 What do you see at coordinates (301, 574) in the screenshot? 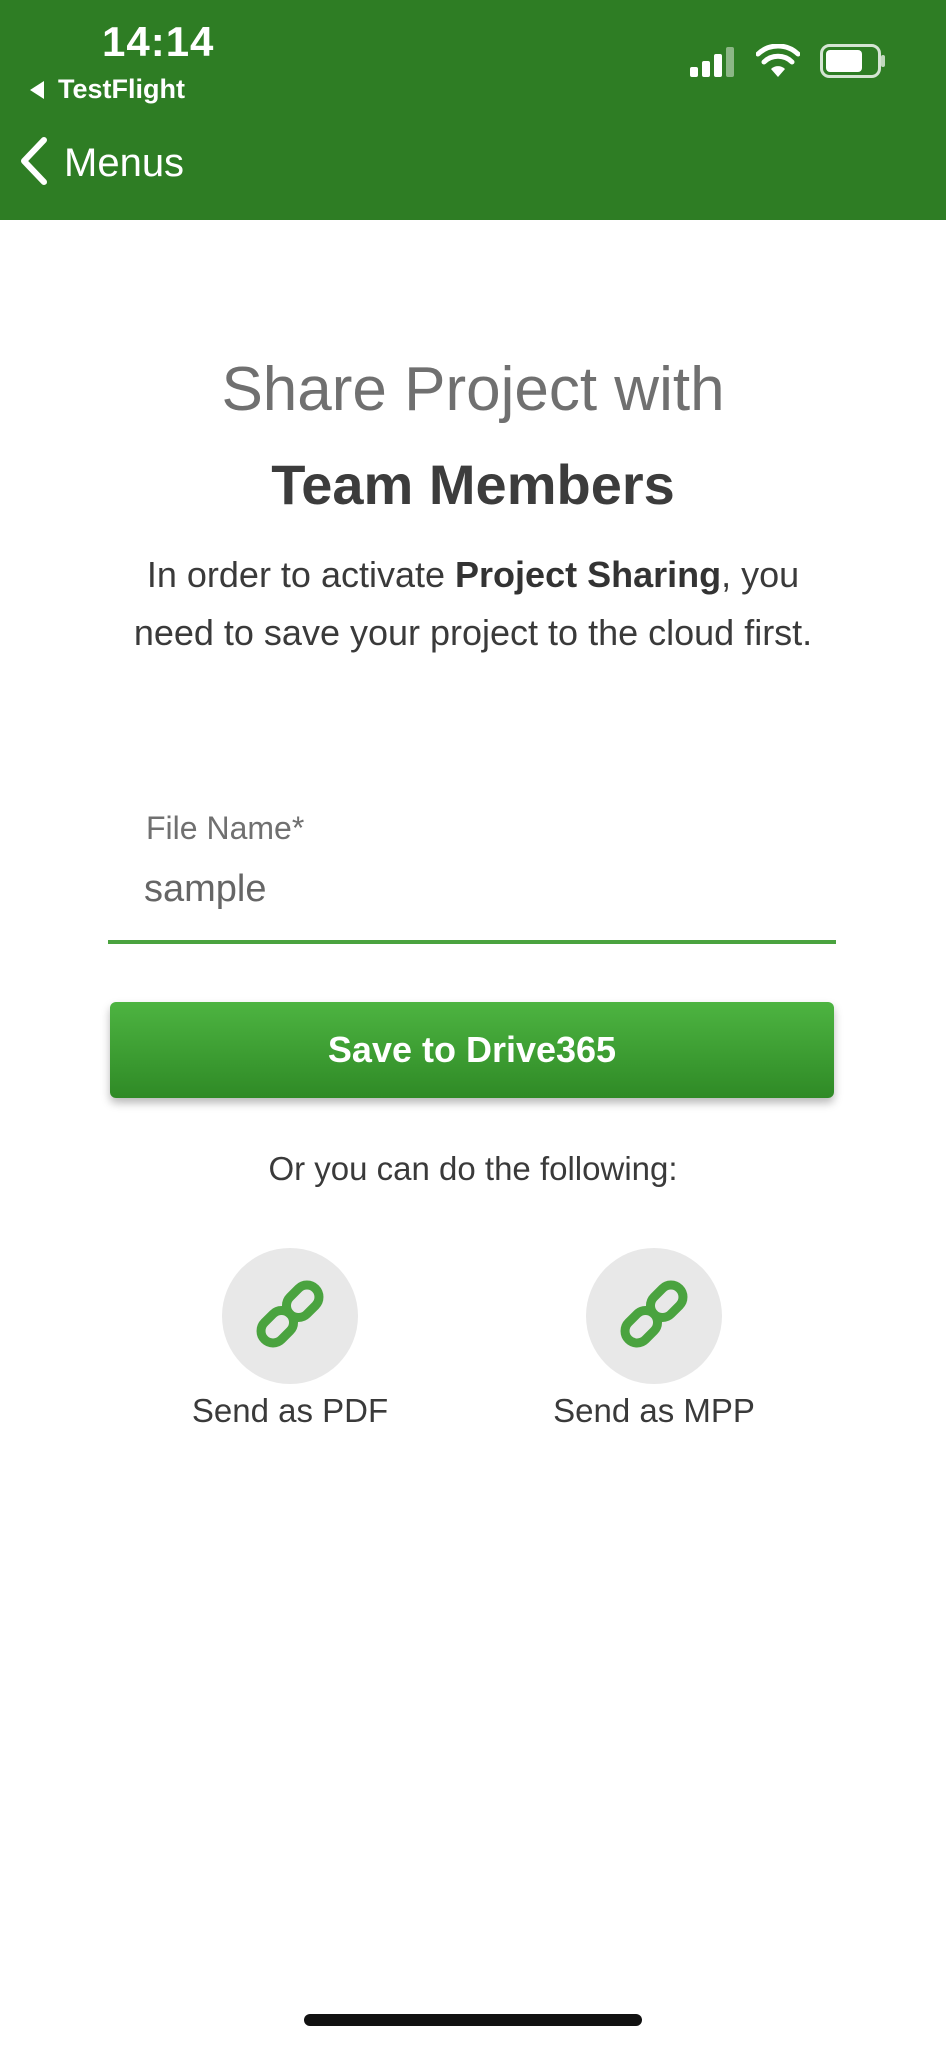
I see `description-pre: In order to activate` at bounding box center [301, 574].